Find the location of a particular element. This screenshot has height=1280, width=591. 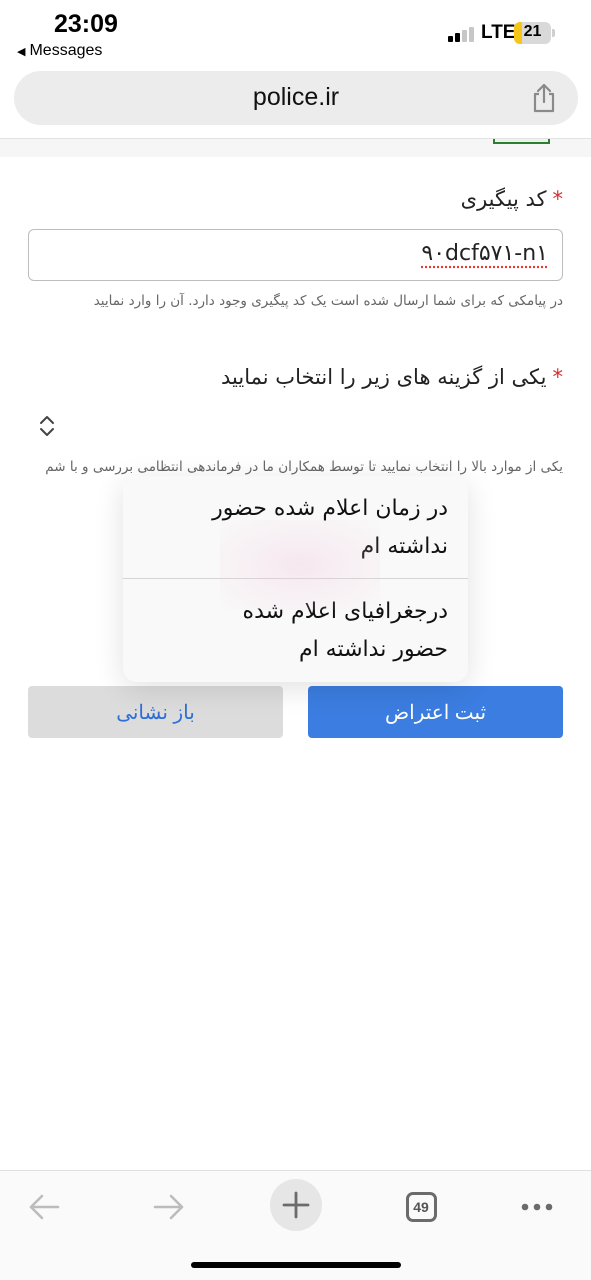

back-triangle-icon: ◀ is located at coordinates (21, 52).